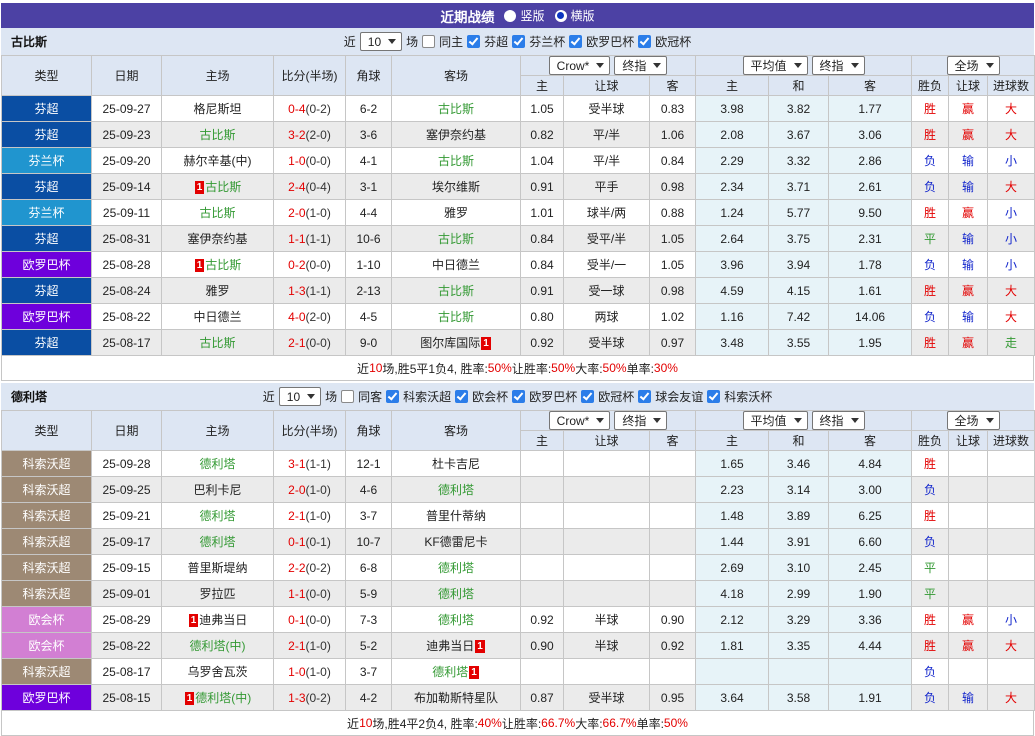 The height and width of the screenshot is (736, 1035). Describe the element at coordinates (799, 316) in the screenshot. I see `avg-draw-cell: 7.42` at that location.